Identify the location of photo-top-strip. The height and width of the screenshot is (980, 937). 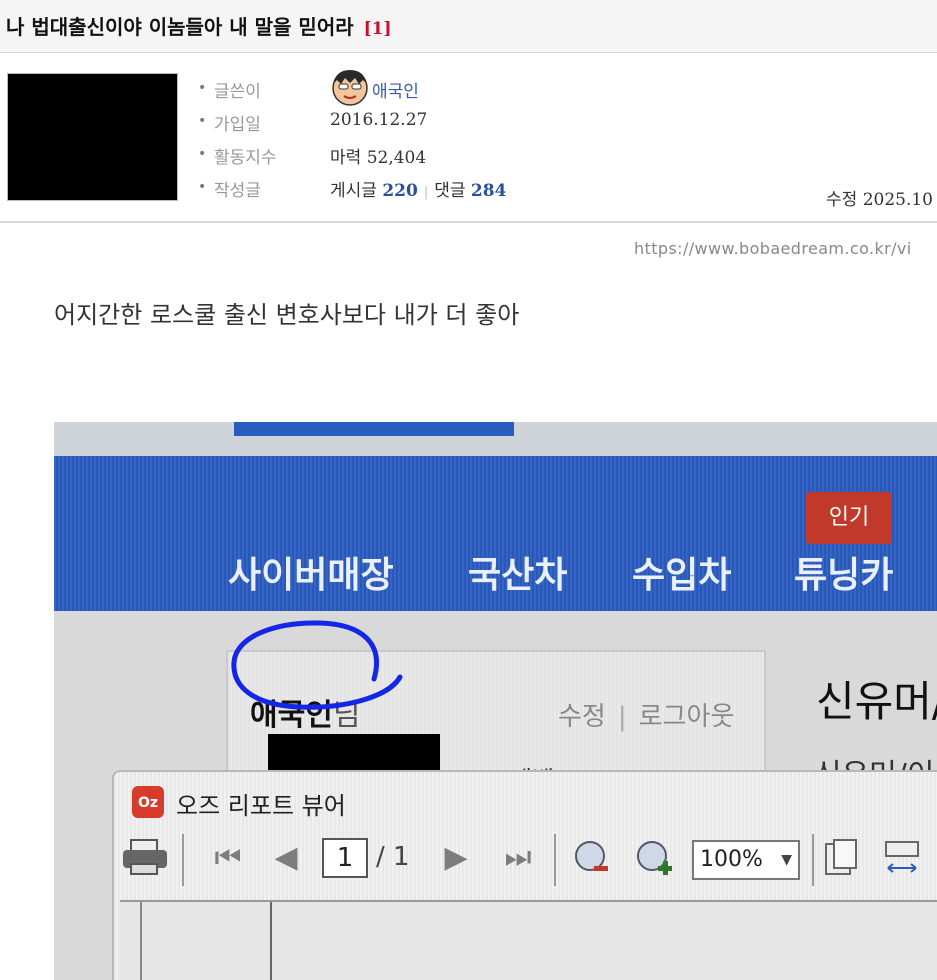
(495, 439).